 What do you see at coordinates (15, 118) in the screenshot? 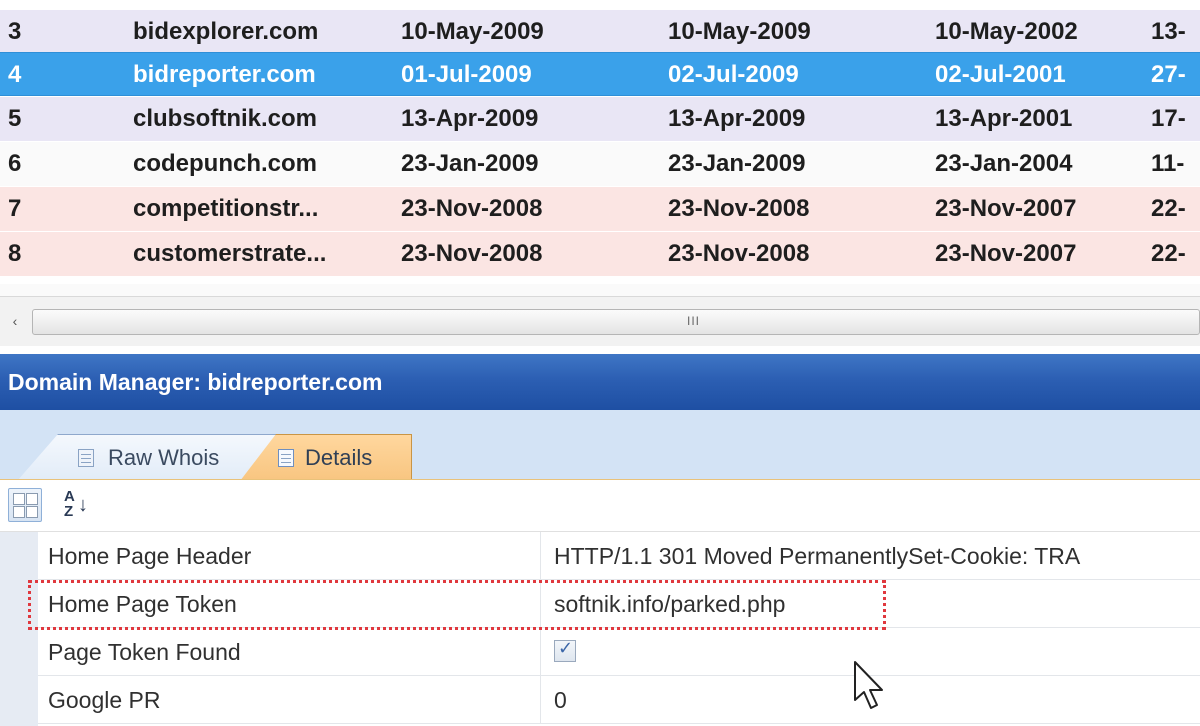
I see `row-number: 5` at bounding box center [15, 118].